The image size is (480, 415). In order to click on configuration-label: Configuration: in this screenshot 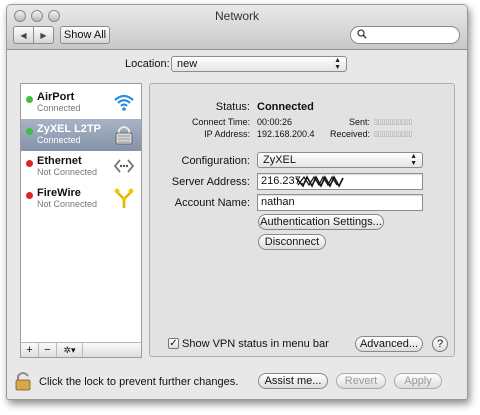, I will do `click(216, 161)`.